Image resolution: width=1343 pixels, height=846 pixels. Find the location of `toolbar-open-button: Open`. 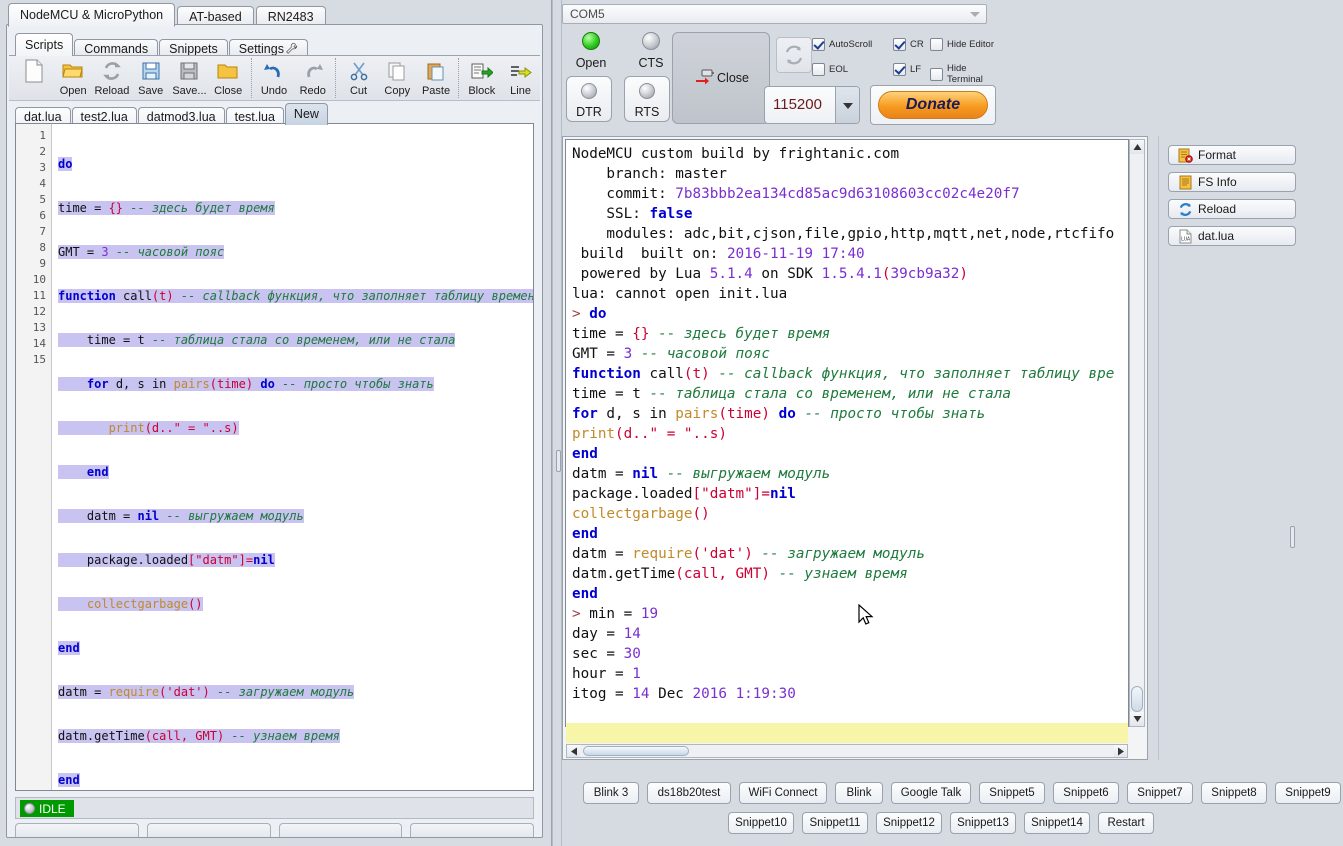

toolbar-open-button: Open is located at coordinates (73, 78).